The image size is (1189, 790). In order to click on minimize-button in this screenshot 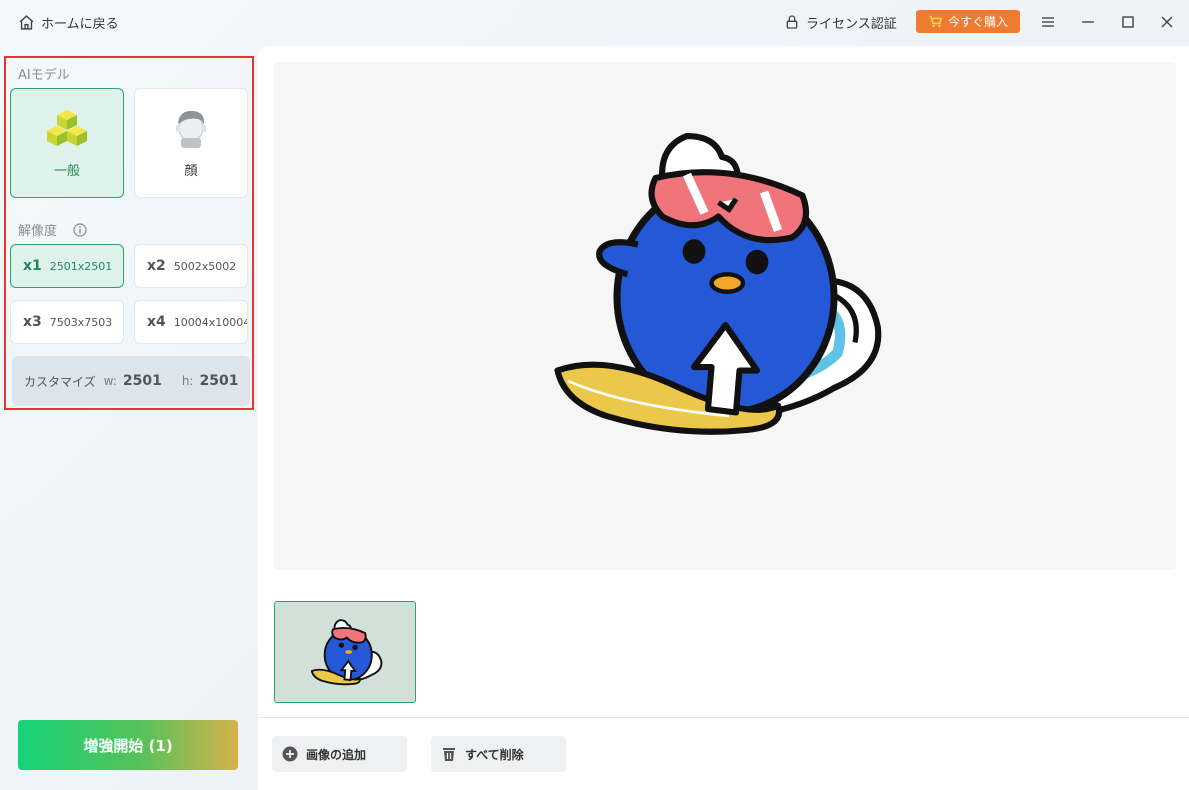, I will do `click(1088, 22)`.